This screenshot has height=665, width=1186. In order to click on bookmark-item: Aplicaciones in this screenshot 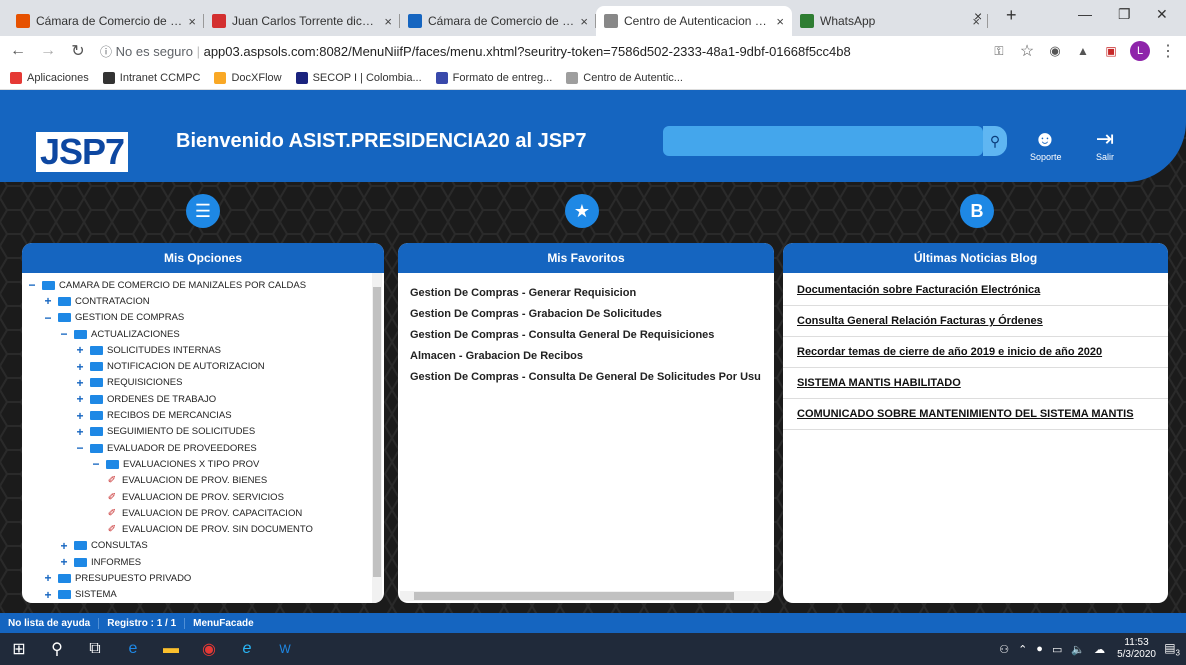, I will do `click(49, 77)`.